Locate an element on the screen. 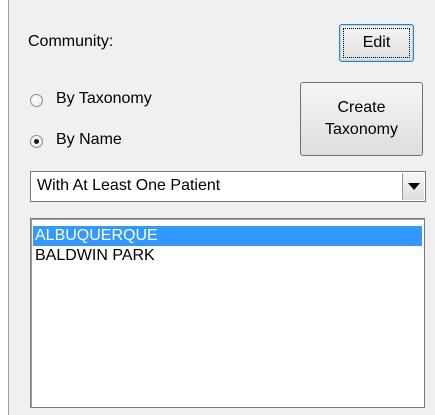 This screenshot has width=435, height=415. create-taxonomy-line2: Taxonomy is located at coordinates (361, 129).